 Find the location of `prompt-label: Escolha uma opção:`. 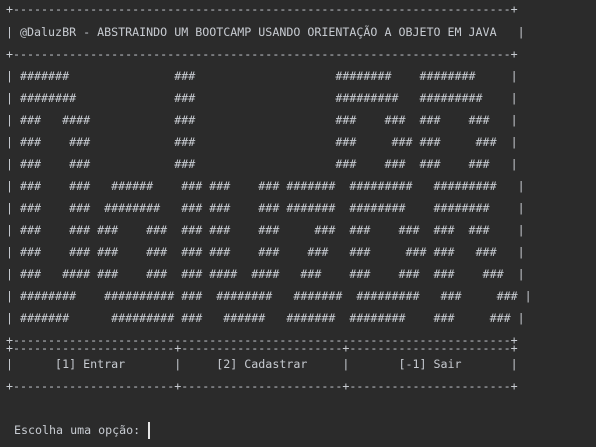

prompt-label: Escolha uma opção: is located at coordinates (81, 430).